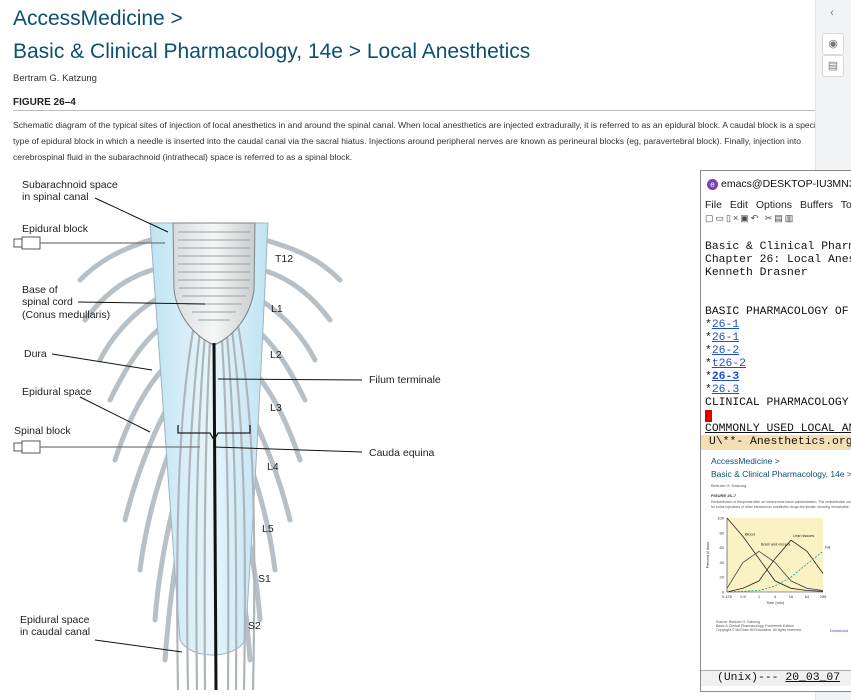 The width and height of the screenshot is (851, 700). Describe the element at coordinates (284, 259) in the screenshot. I see `label-t12: T12` at that location.